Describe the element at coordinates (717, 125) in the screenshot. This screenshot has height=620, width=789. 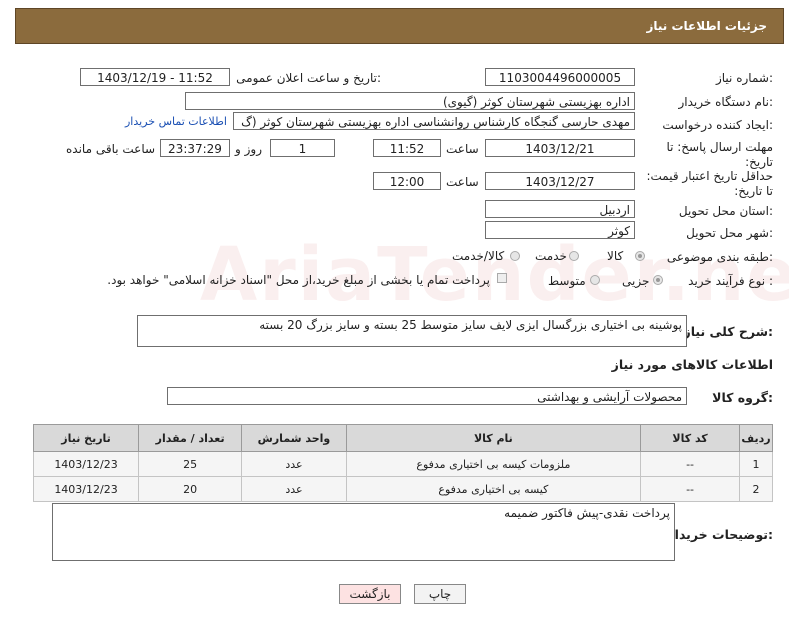
I see `creator-label: ایجاد کننده درخواست:` at that location.